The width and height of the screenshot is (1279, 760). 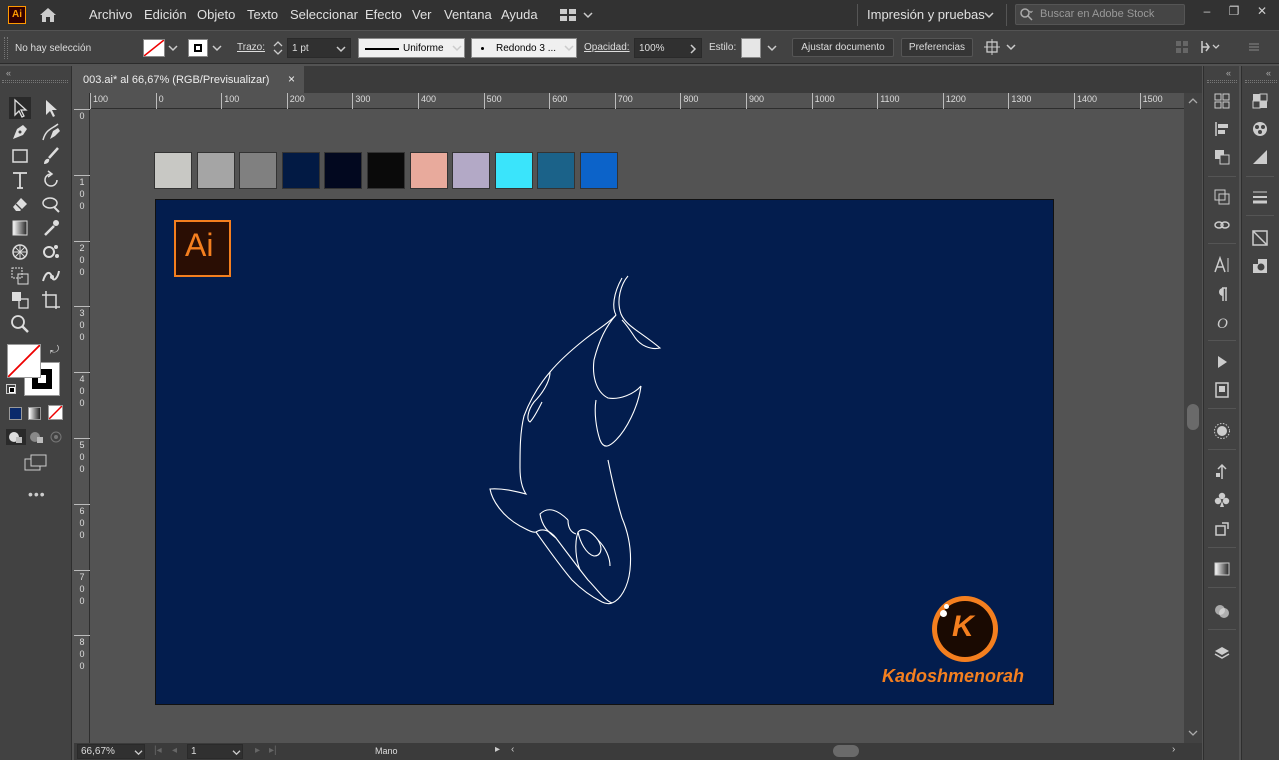 What do you see at coordinates (51, 132) in the screenshot?
I see `curvature-tool-icon` at bounding box center [51, 132].